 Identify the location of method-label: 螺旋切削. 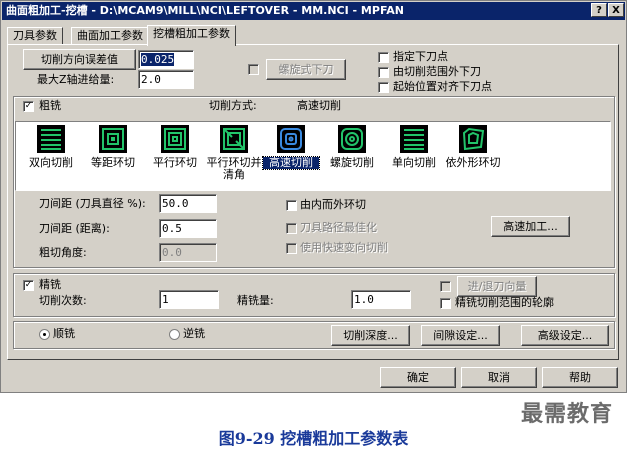
(352, 162).